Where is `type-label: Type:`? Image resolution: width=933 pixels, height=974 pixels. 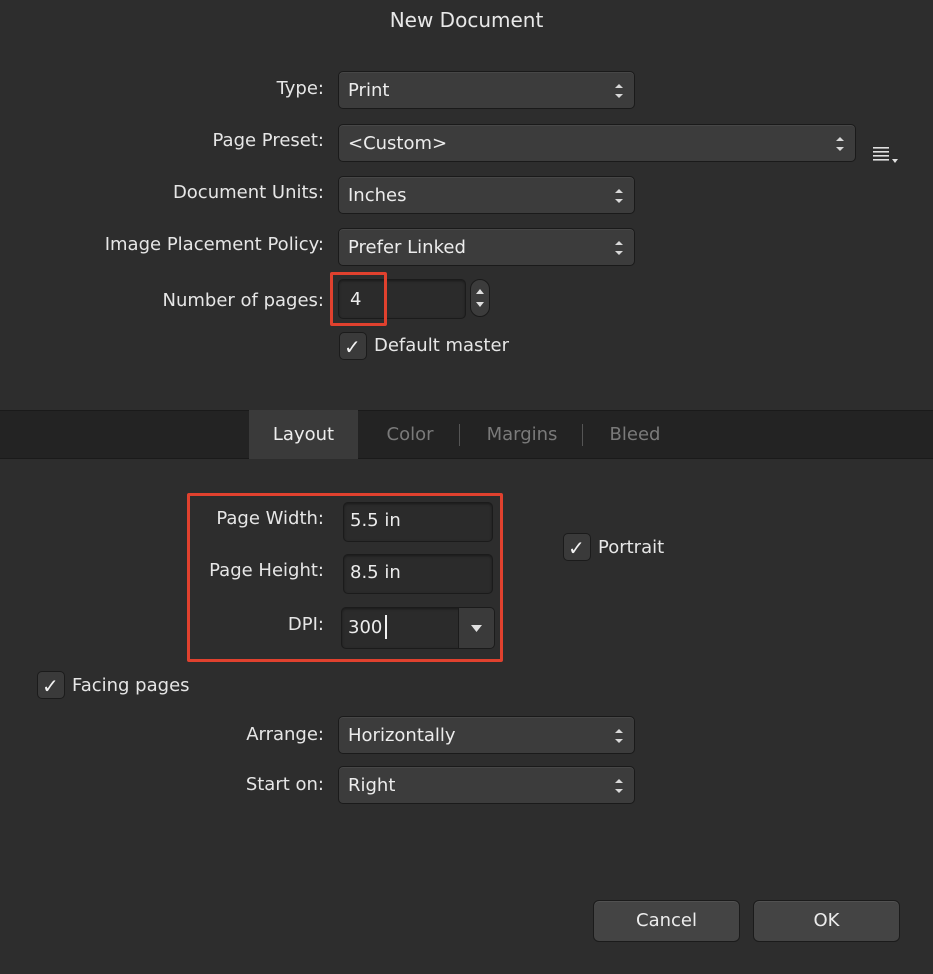
type-label: Type: is located at coordinates (300, 88).